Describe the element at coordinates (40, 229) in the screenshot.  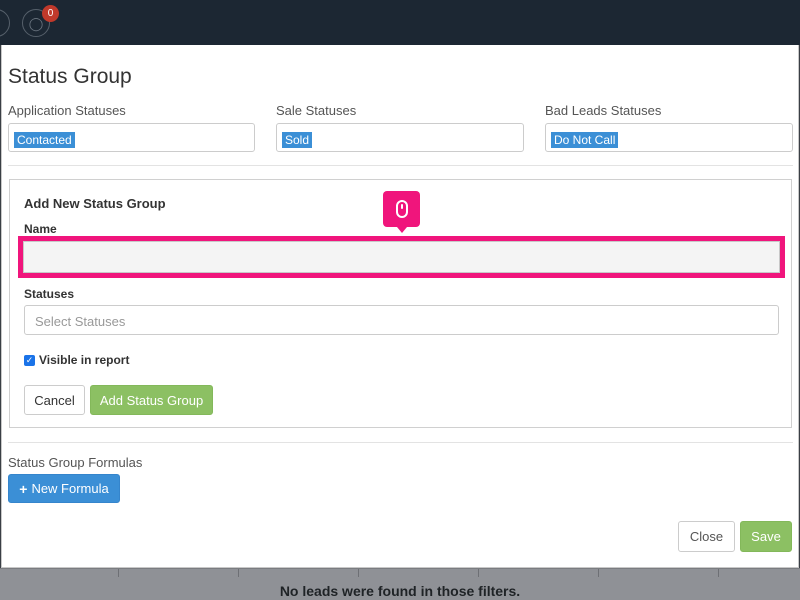
I see `name-label: Name` at that location.